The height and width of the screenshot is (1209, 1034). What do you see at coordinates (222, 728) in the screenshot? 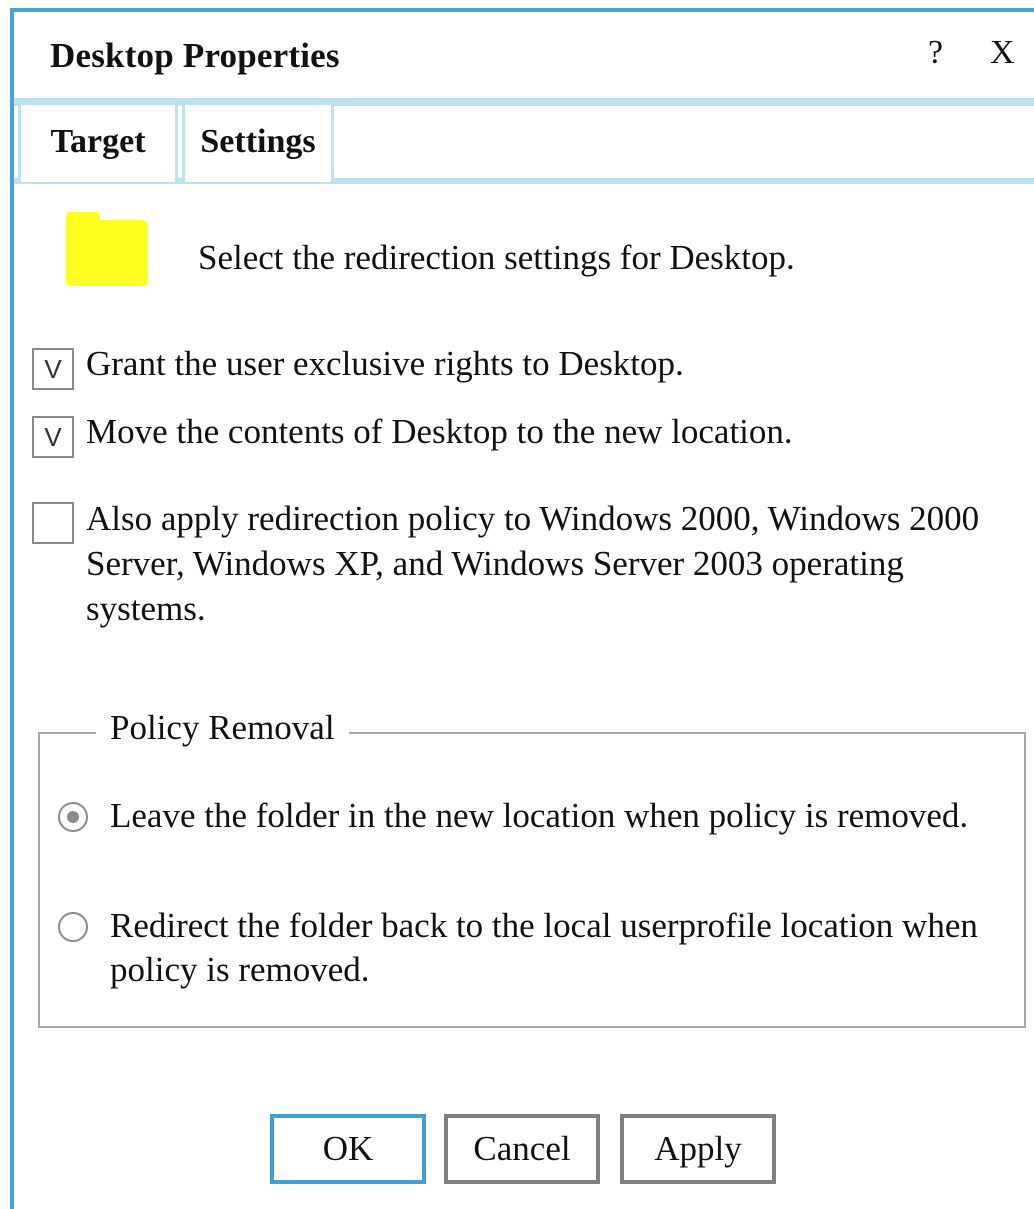
I see `policy-removal-legend: Policy Removal` at bounding box center [222, 728].